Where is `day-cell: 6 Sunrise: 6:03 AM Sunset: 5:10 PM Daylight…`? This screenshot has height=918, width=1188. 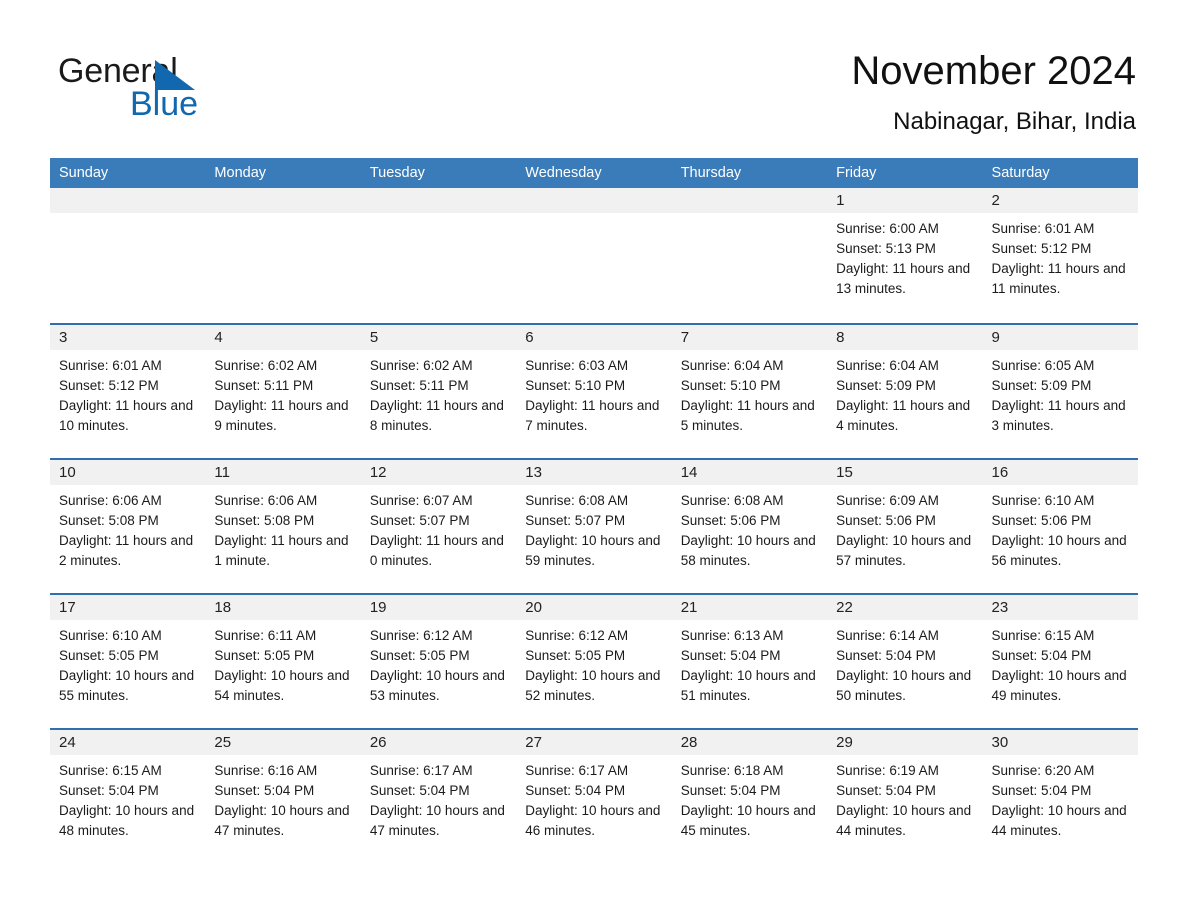
day-cell: 6 Sunrise: 6:03 AM Sunset: 5:10 PM Daylight… is located at coordinates (594, 391).